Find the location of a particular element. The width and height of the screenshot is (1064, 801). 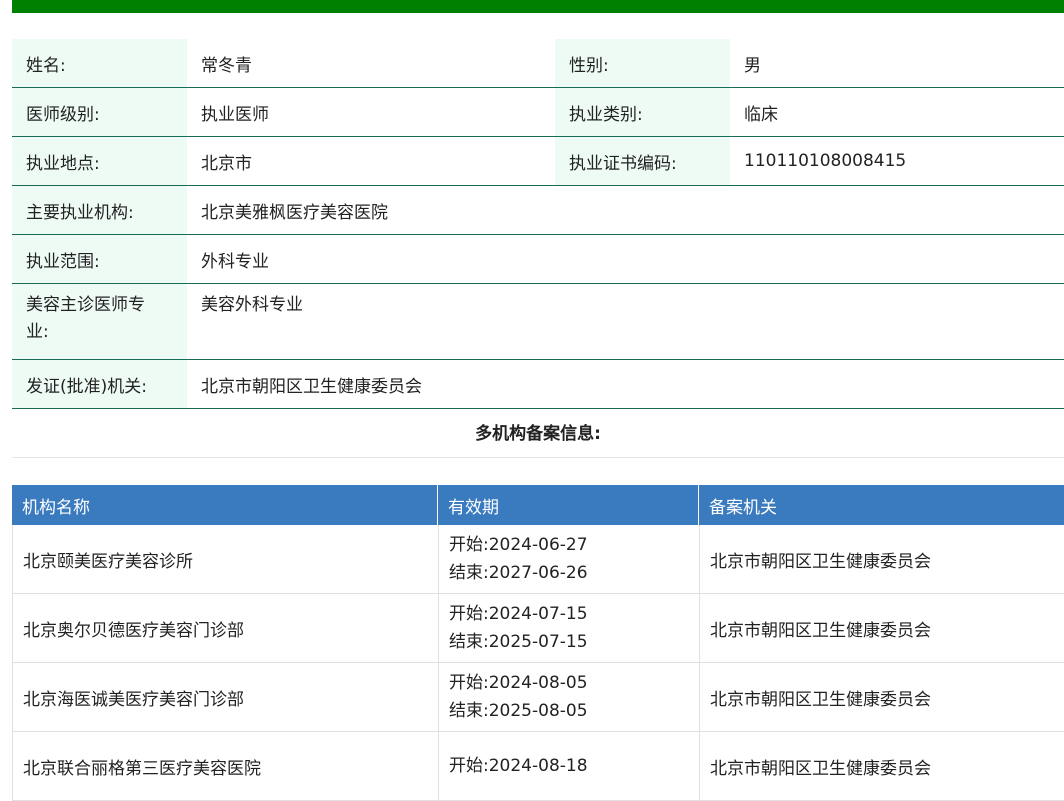

gender-label: 性别: is located at coordinates (642, 63).